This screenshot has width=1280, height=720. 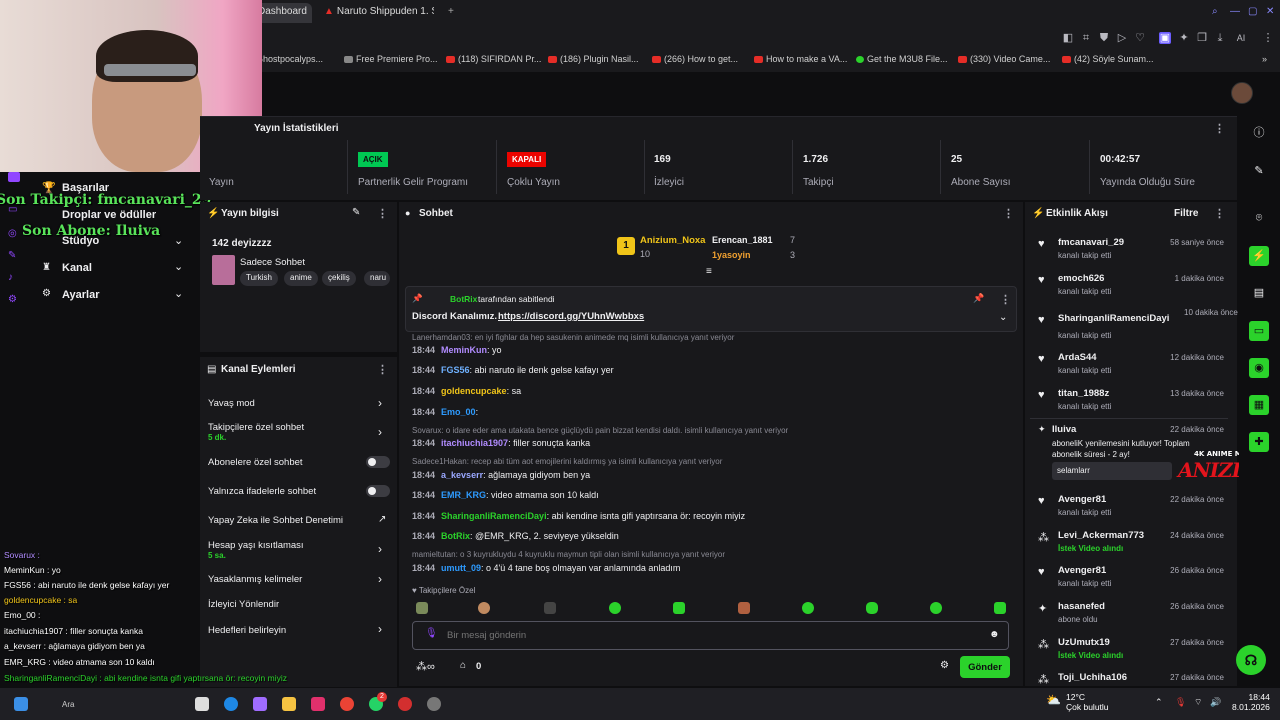 I want to click on pinned-by-user: BotRix, so click(x=463, y=299).